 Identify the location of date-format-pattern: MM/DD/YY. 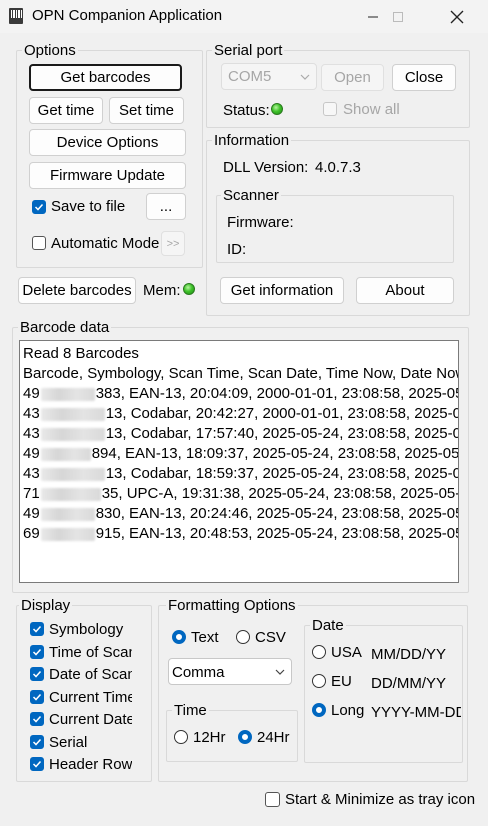
(408, 654).